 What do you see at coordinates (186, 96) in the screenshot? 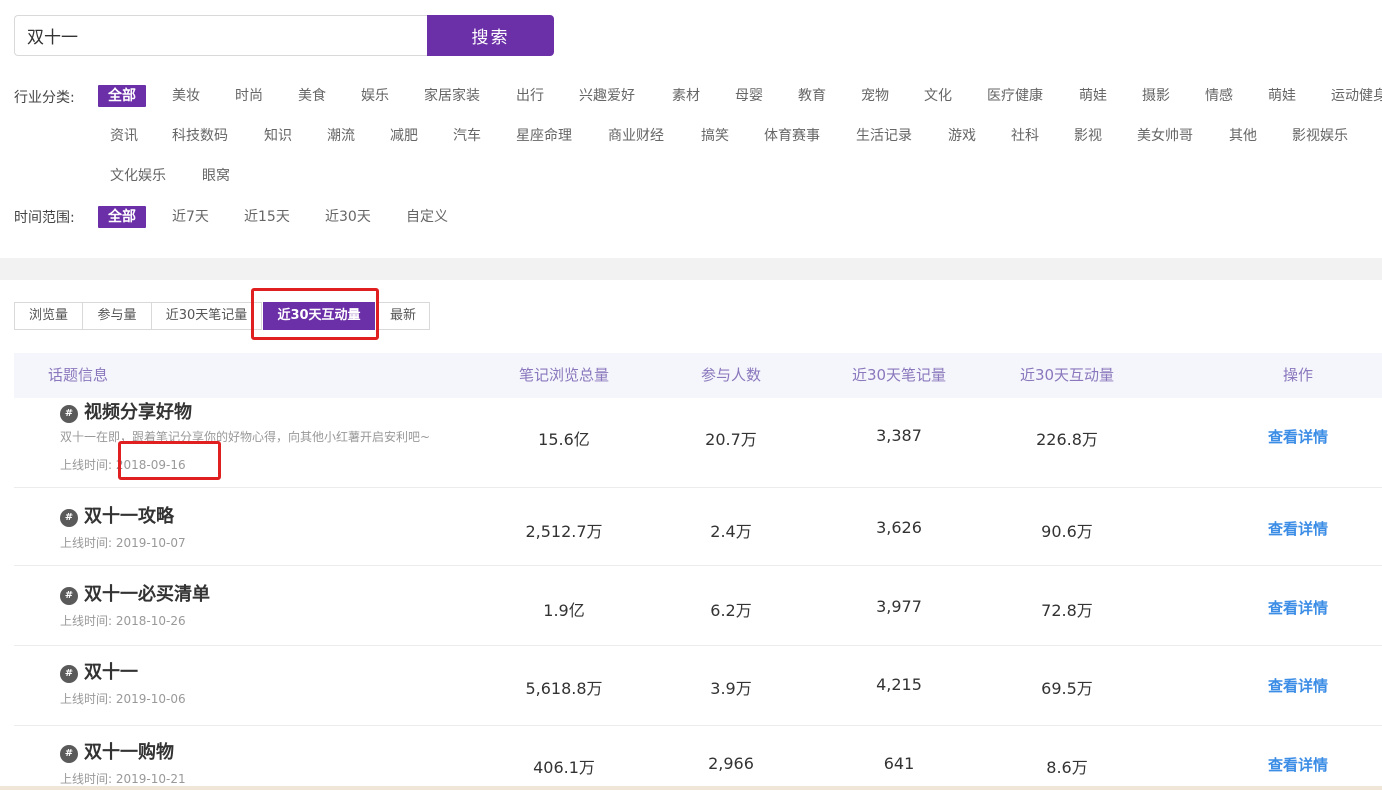
I see `industry-chip: 美妆` at bounding box center [186, 96].